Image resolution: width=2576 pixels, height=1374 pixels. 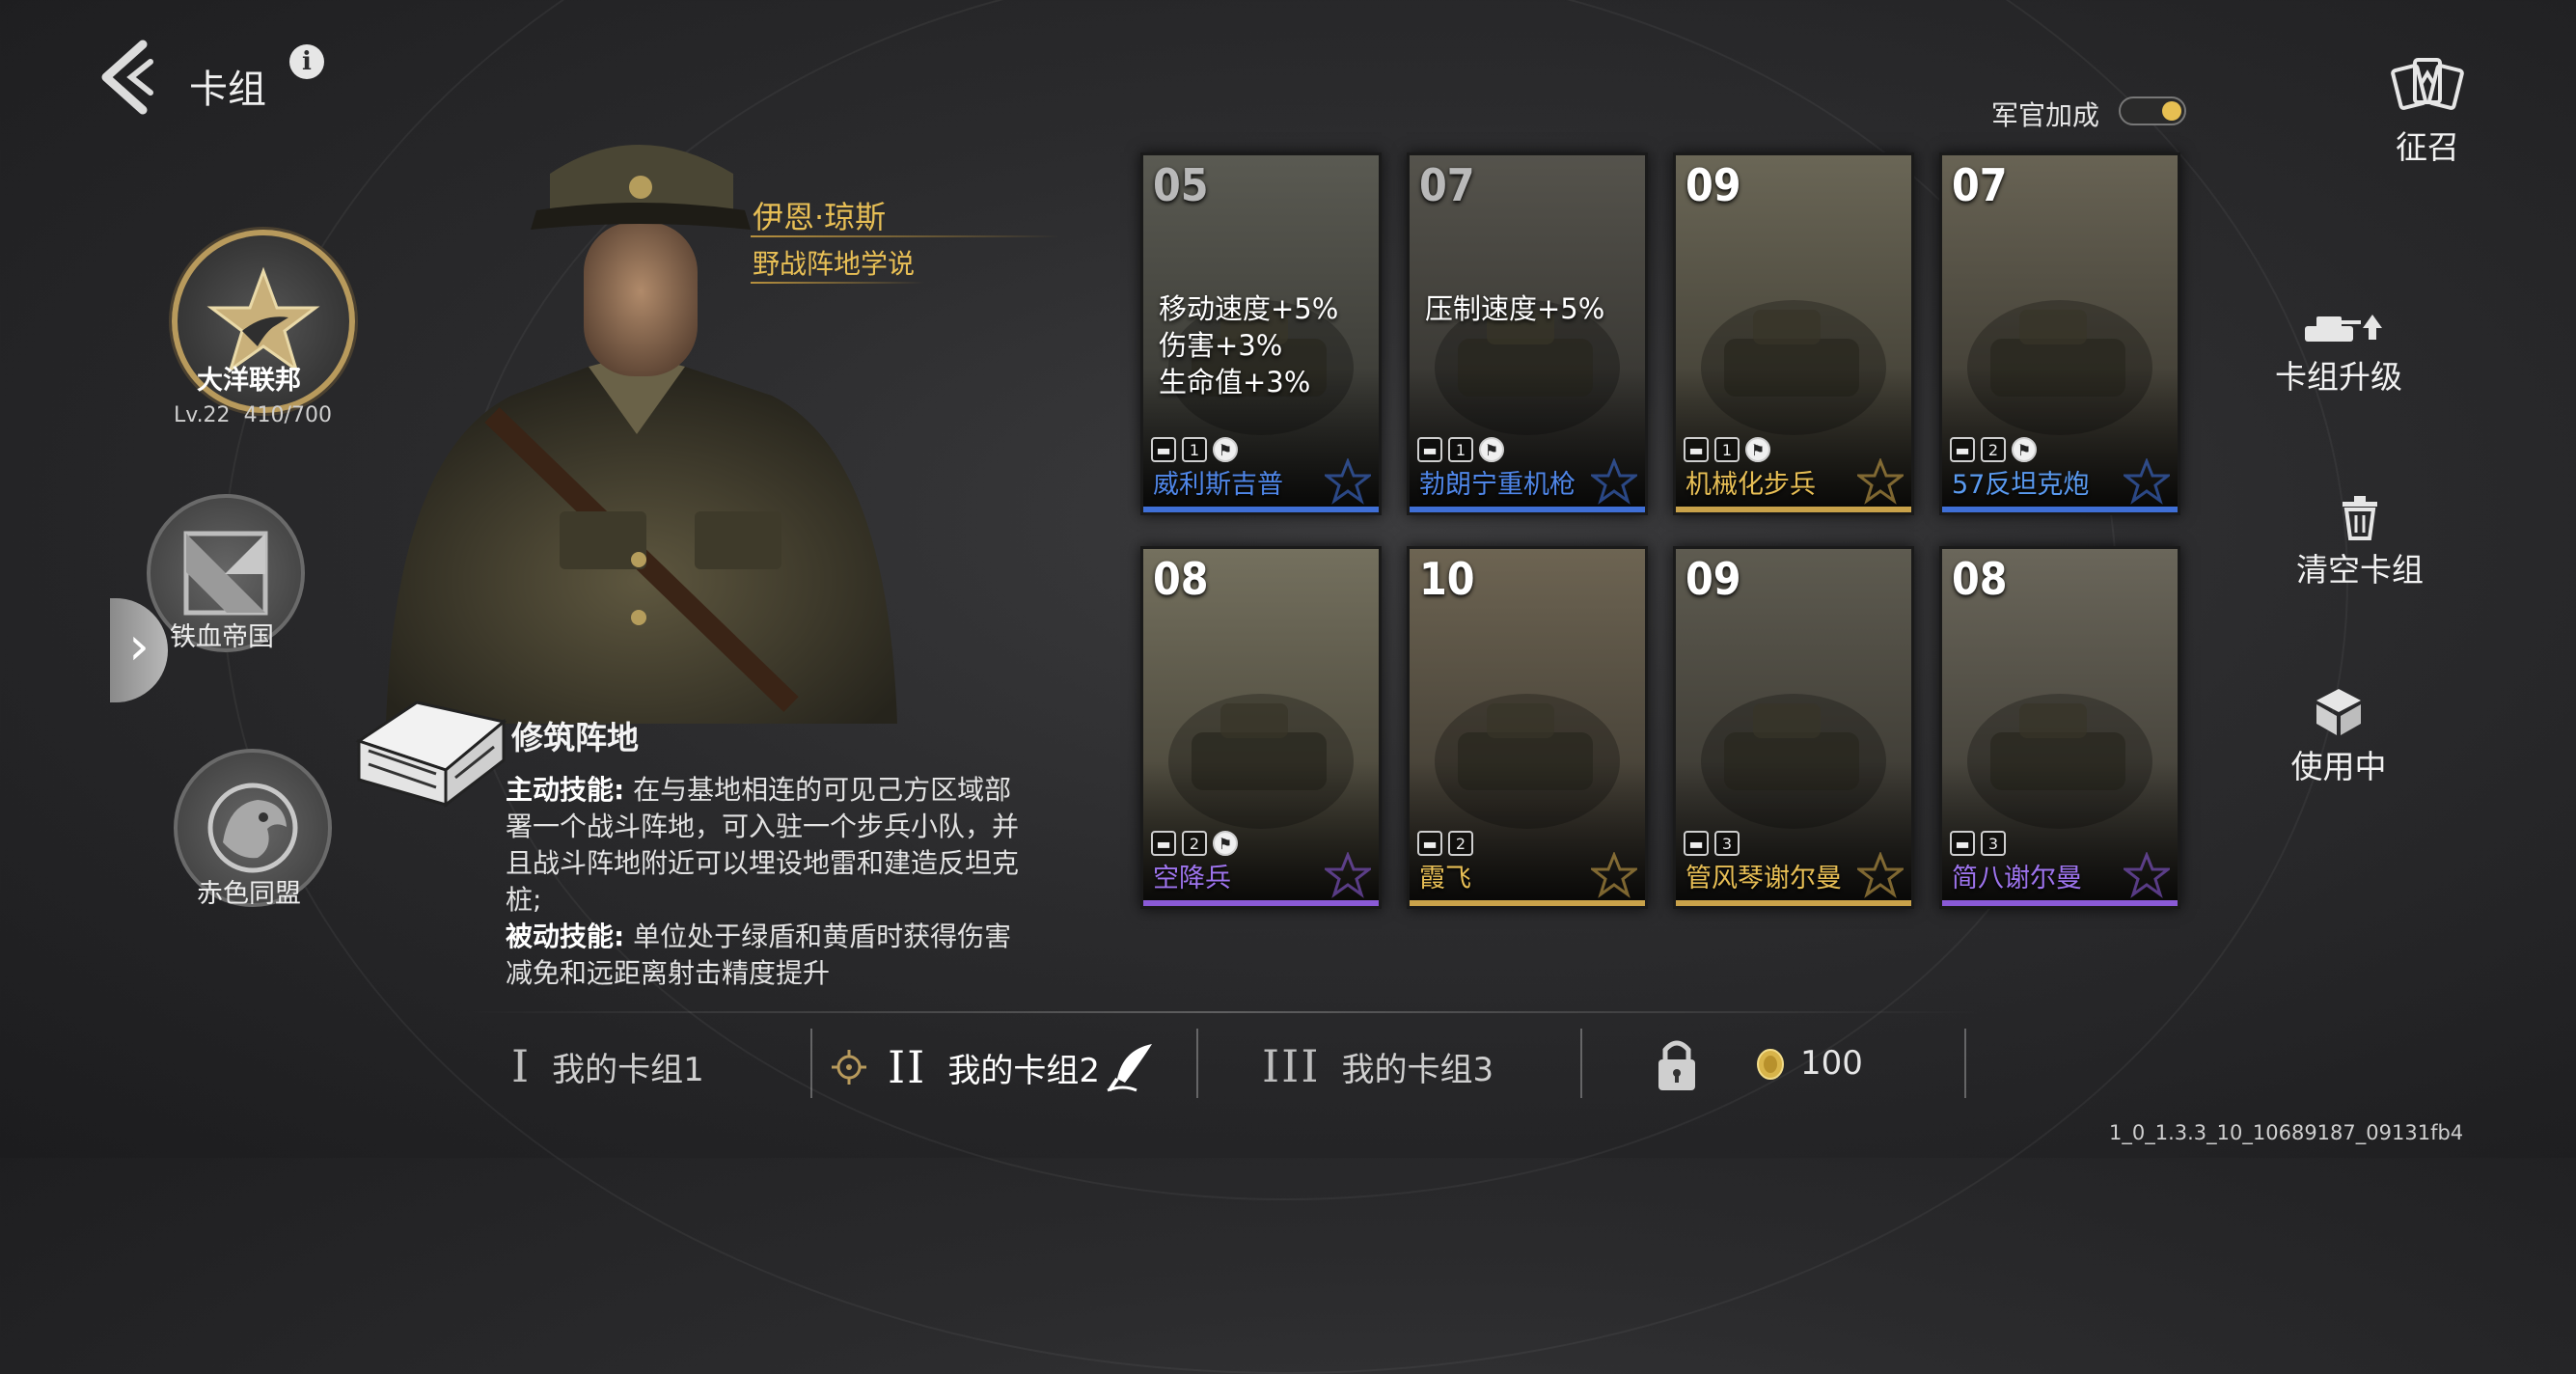 What do you see at coordinates (1192, 878) in the screenshot?
I see `card-name: 空降兵` at bounding box center [1192, 878].